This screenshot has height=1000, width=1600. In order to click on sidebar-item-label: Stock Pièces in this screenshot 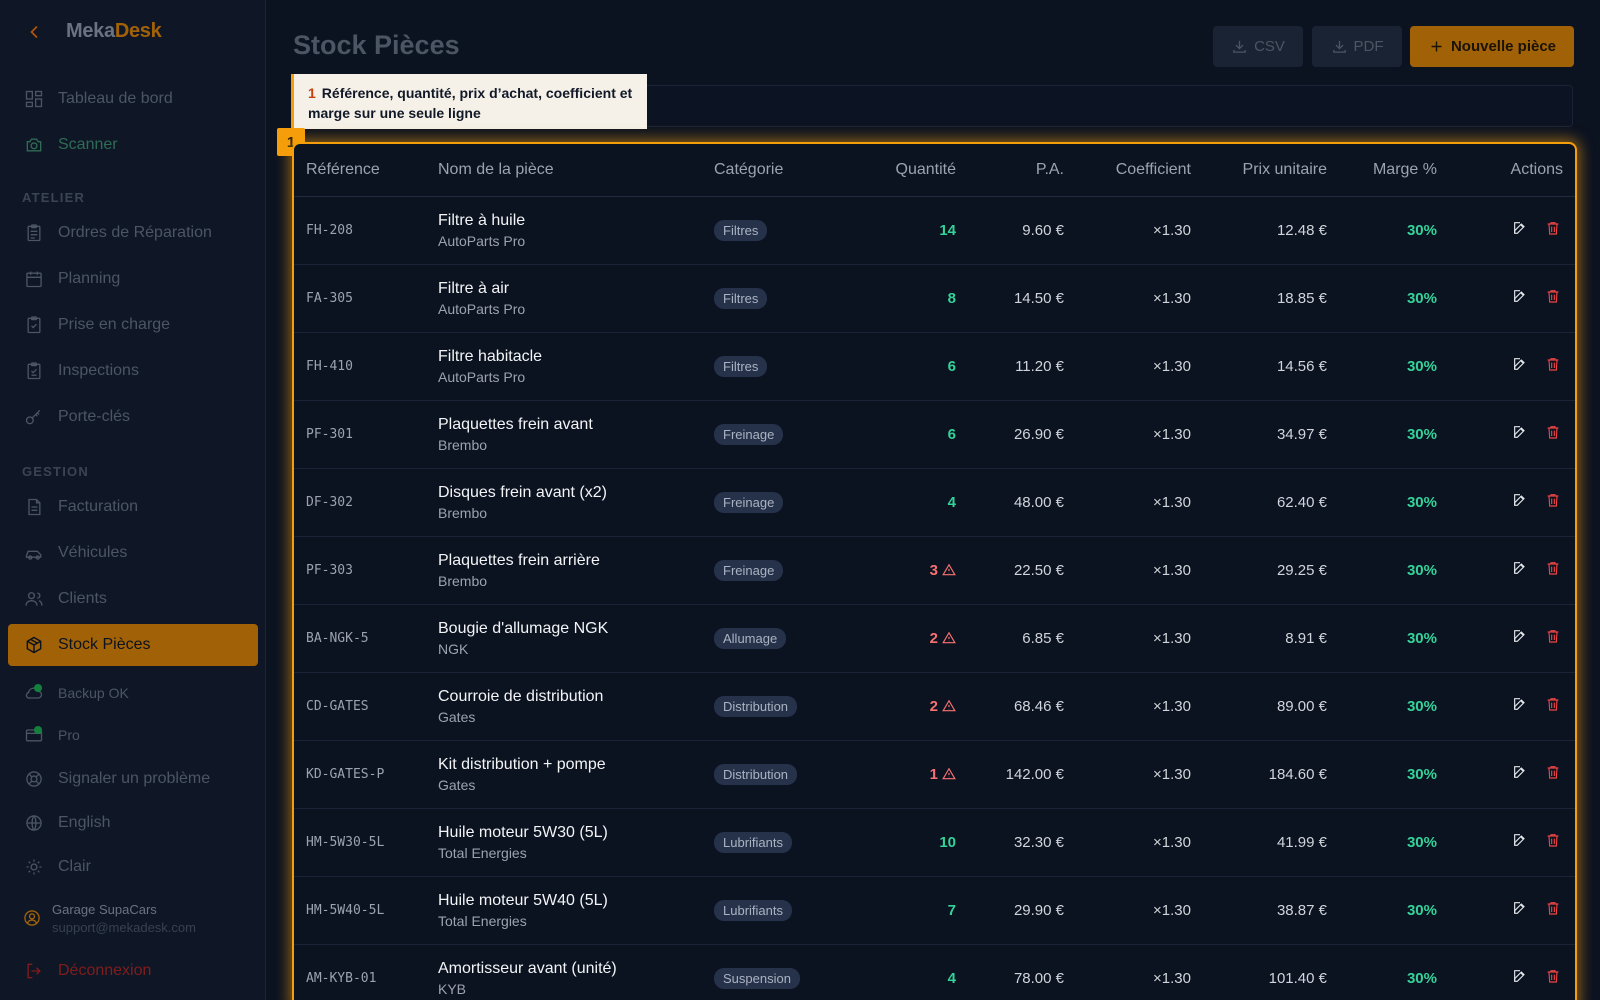, I will do `click(104, 644)`.